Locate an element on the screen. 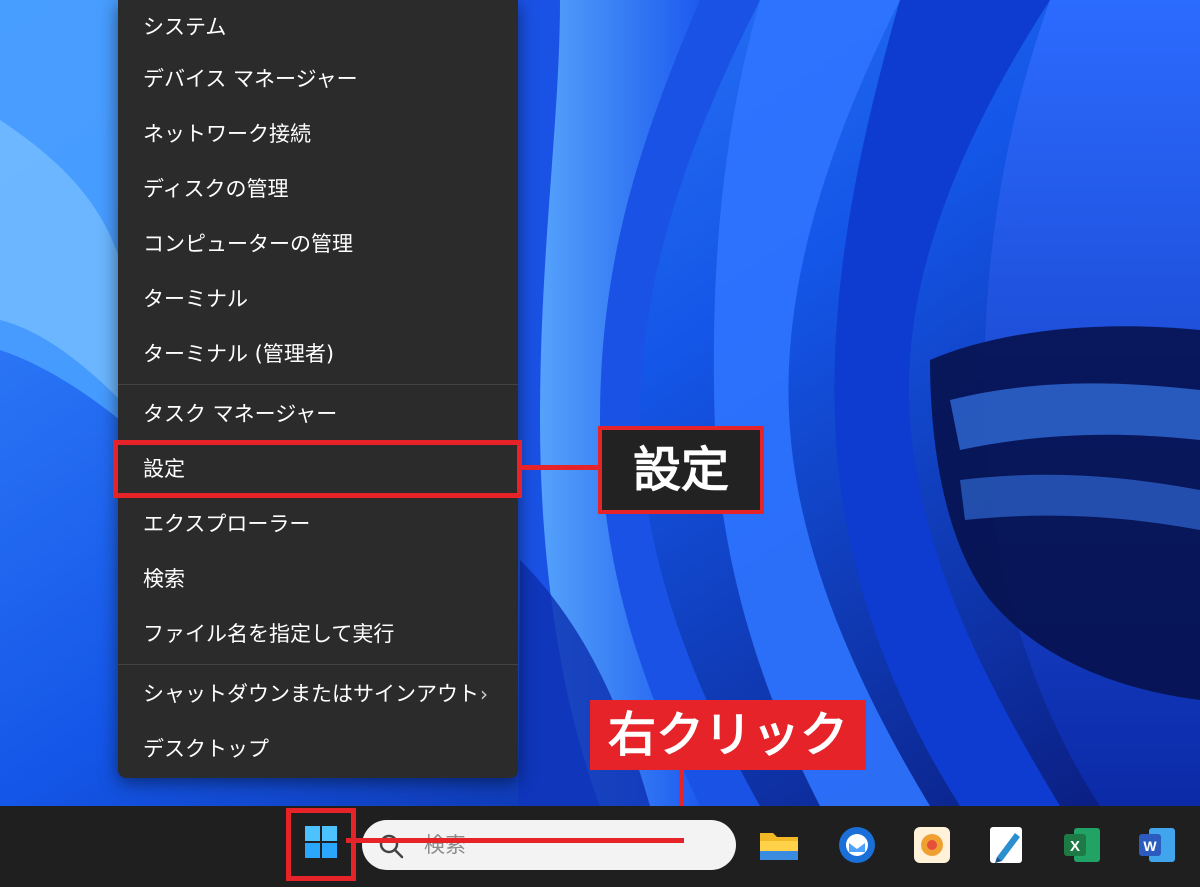 The width and height of the screenshot is (1200, 887). menu-item-label: ネットワーク接続 is located at coordinates (227, 134).